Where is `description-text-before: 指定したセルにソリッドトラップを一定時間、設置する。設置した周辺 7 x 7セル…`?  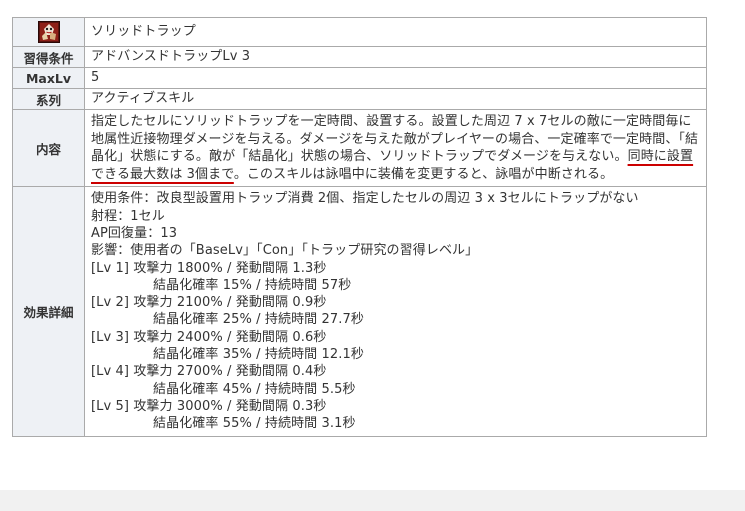
description-text-before: 指定したセルにソリッドトラップを一定時間、設置する。設置した周辺 7 x 7セル… is located at coordinates (395, 139).